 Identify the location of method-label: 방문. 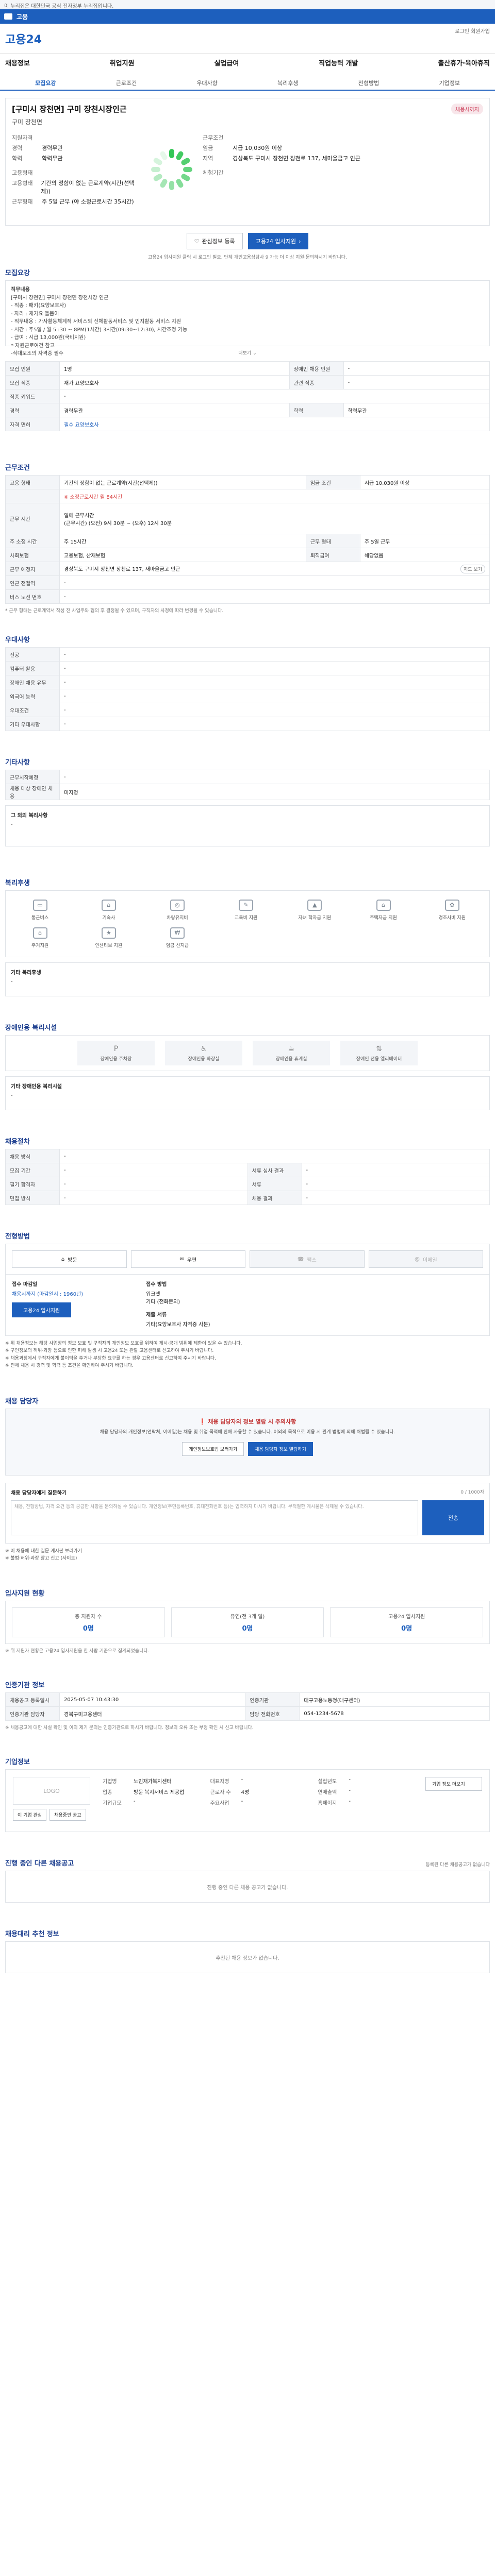
(73, 1260).